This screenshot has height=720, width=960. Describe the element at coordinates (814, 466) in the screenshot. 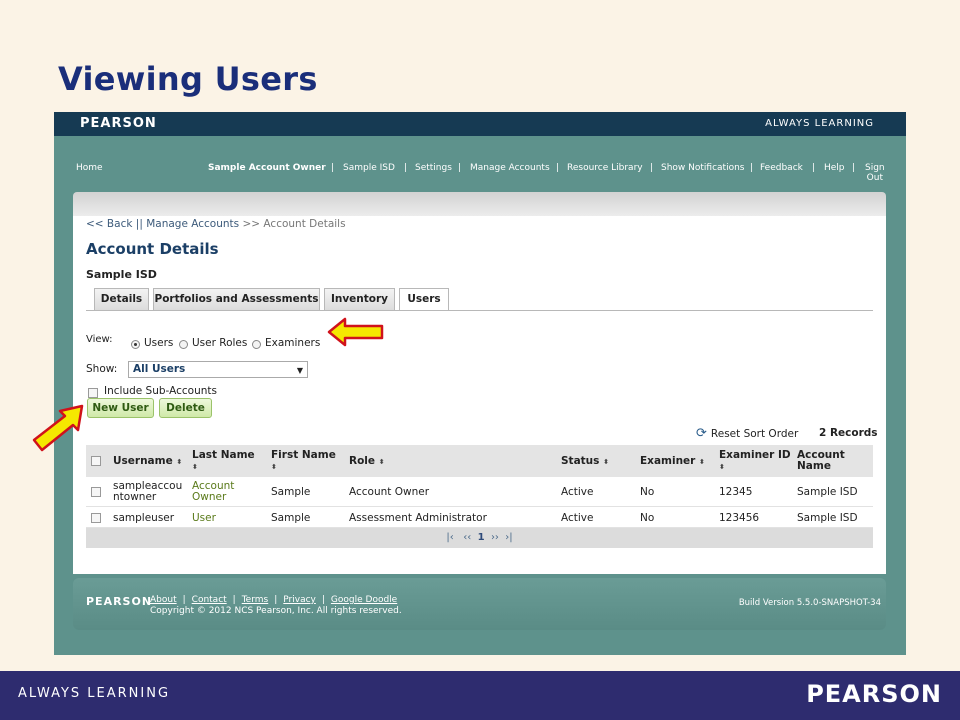

I see `header-account-name-line2: Name` at that location.